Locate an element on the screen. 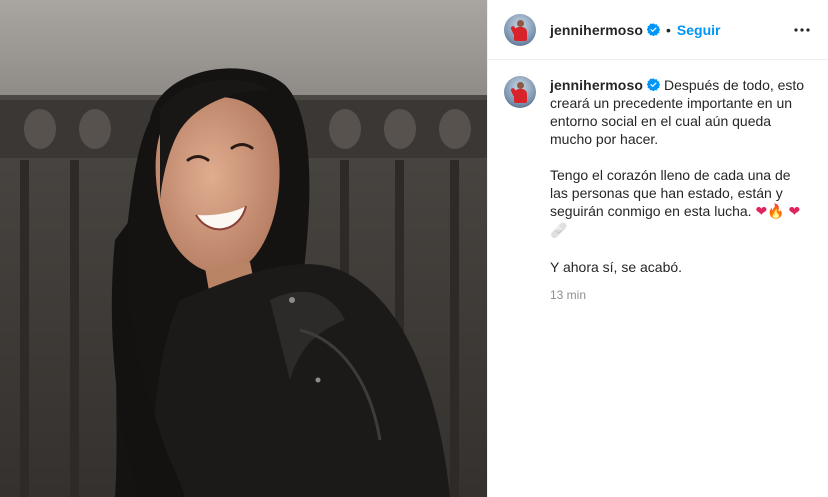 Image resolution: width=828 pixels, height=497 pixels. post-timestamp: 13 min is located at coordinates (681, 295).